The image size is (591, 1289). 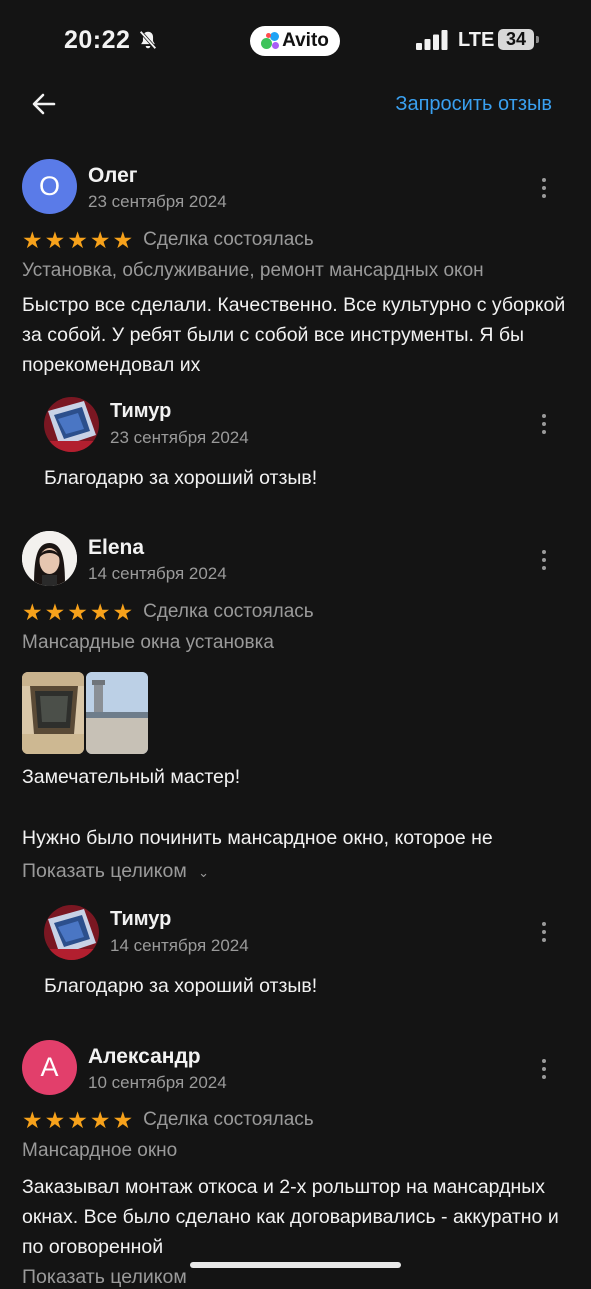 What do you see at coordinates (473, 104) in the screenshot?
I see `request-review-button: Запросить отзыв` at bounding box center [473, 104].